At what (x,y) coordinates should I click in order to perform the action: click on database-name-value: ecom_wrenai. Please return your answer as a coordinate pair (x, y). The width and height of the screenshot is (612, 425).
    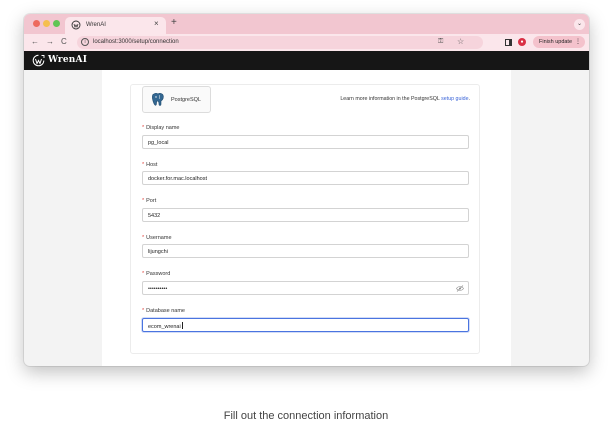
    Looking at the image, I should click on (165, 326).